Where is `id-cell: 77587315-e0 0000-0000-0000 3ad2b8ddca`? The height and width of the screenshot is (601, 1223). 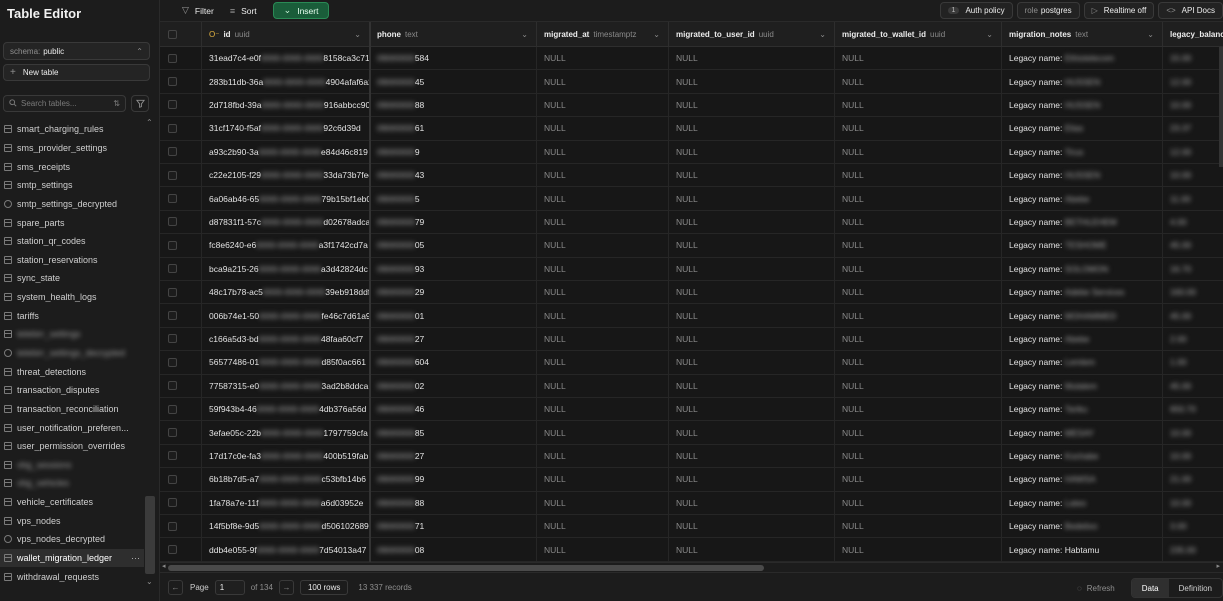
id-cell: 77587315-e0 0000-0000-0000 3ad2b8ddca is located at coordinates (286, 385).